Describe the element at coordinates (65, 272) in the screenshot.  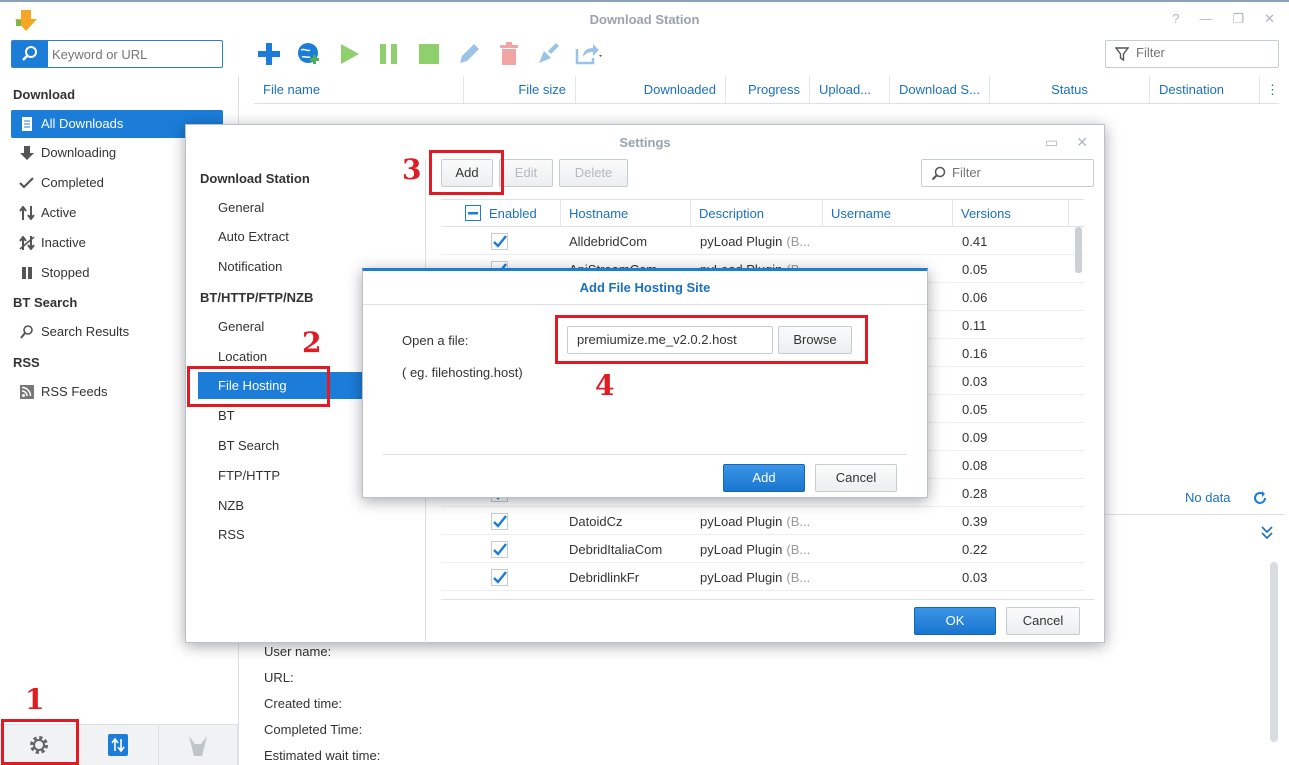
I see `sidebar-item-label: Stopped` at that location.